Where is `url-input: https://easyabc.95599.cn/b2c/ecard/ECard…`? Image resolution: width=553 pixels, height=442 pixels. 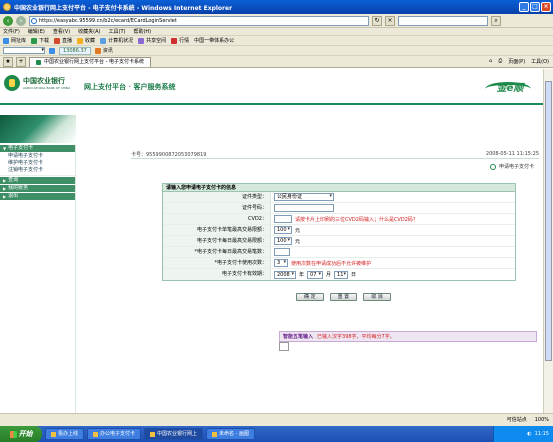 url-input: https://easyabc.95599.cn/b2c/ecard/ECard… is located at coordinates (199, 20).